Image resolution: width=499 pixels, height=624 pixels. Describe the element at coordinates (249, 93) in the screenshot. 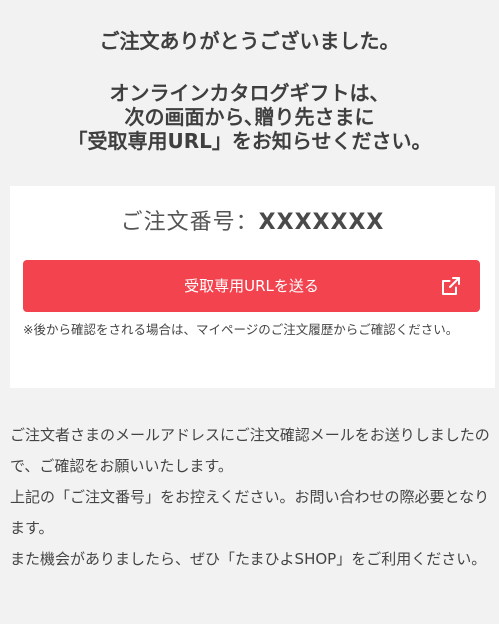

I see `instruction-line-1: オンラインカタログギフトは、` at that location.